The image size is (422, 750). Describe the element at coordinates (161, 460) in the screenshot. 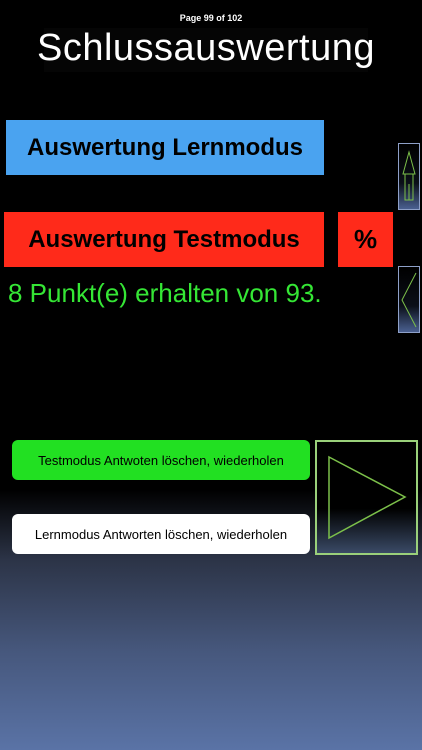

I see `reset-test-mode-button: Testmodus Antwoten löschen, wiederholen` at that location.